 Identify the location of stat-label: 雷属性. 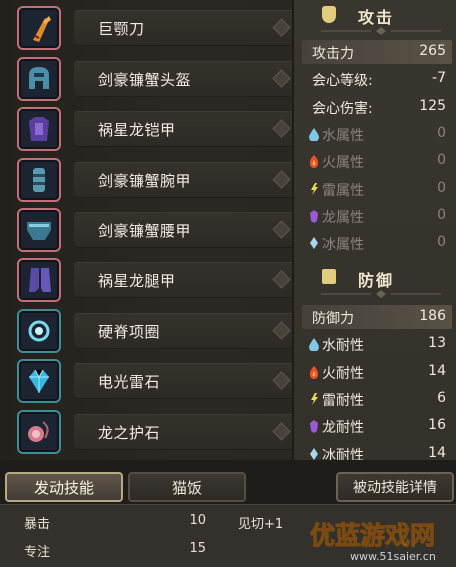
(343, 190).